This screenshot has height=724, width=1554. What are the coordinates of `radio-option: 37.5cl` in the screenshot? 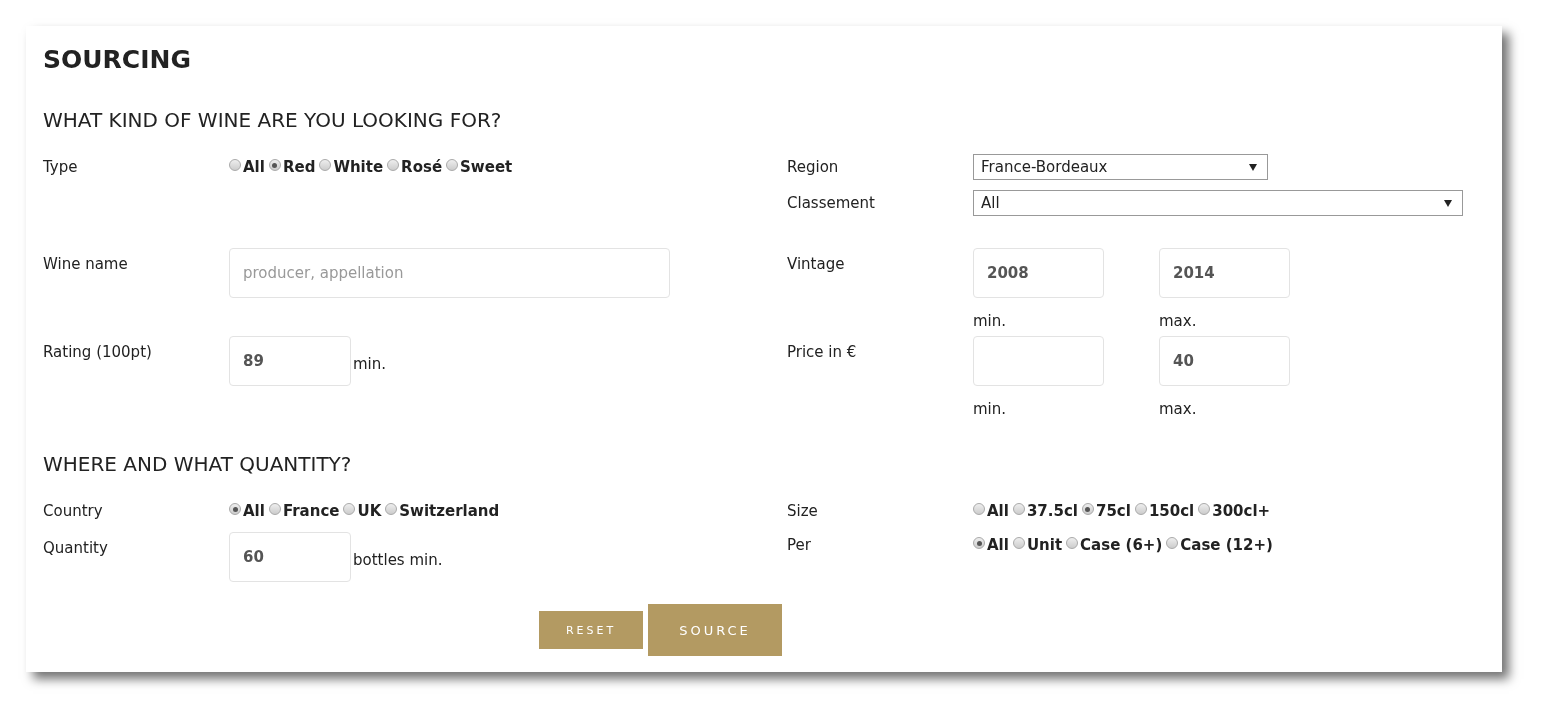 It's located at (1045, 511).